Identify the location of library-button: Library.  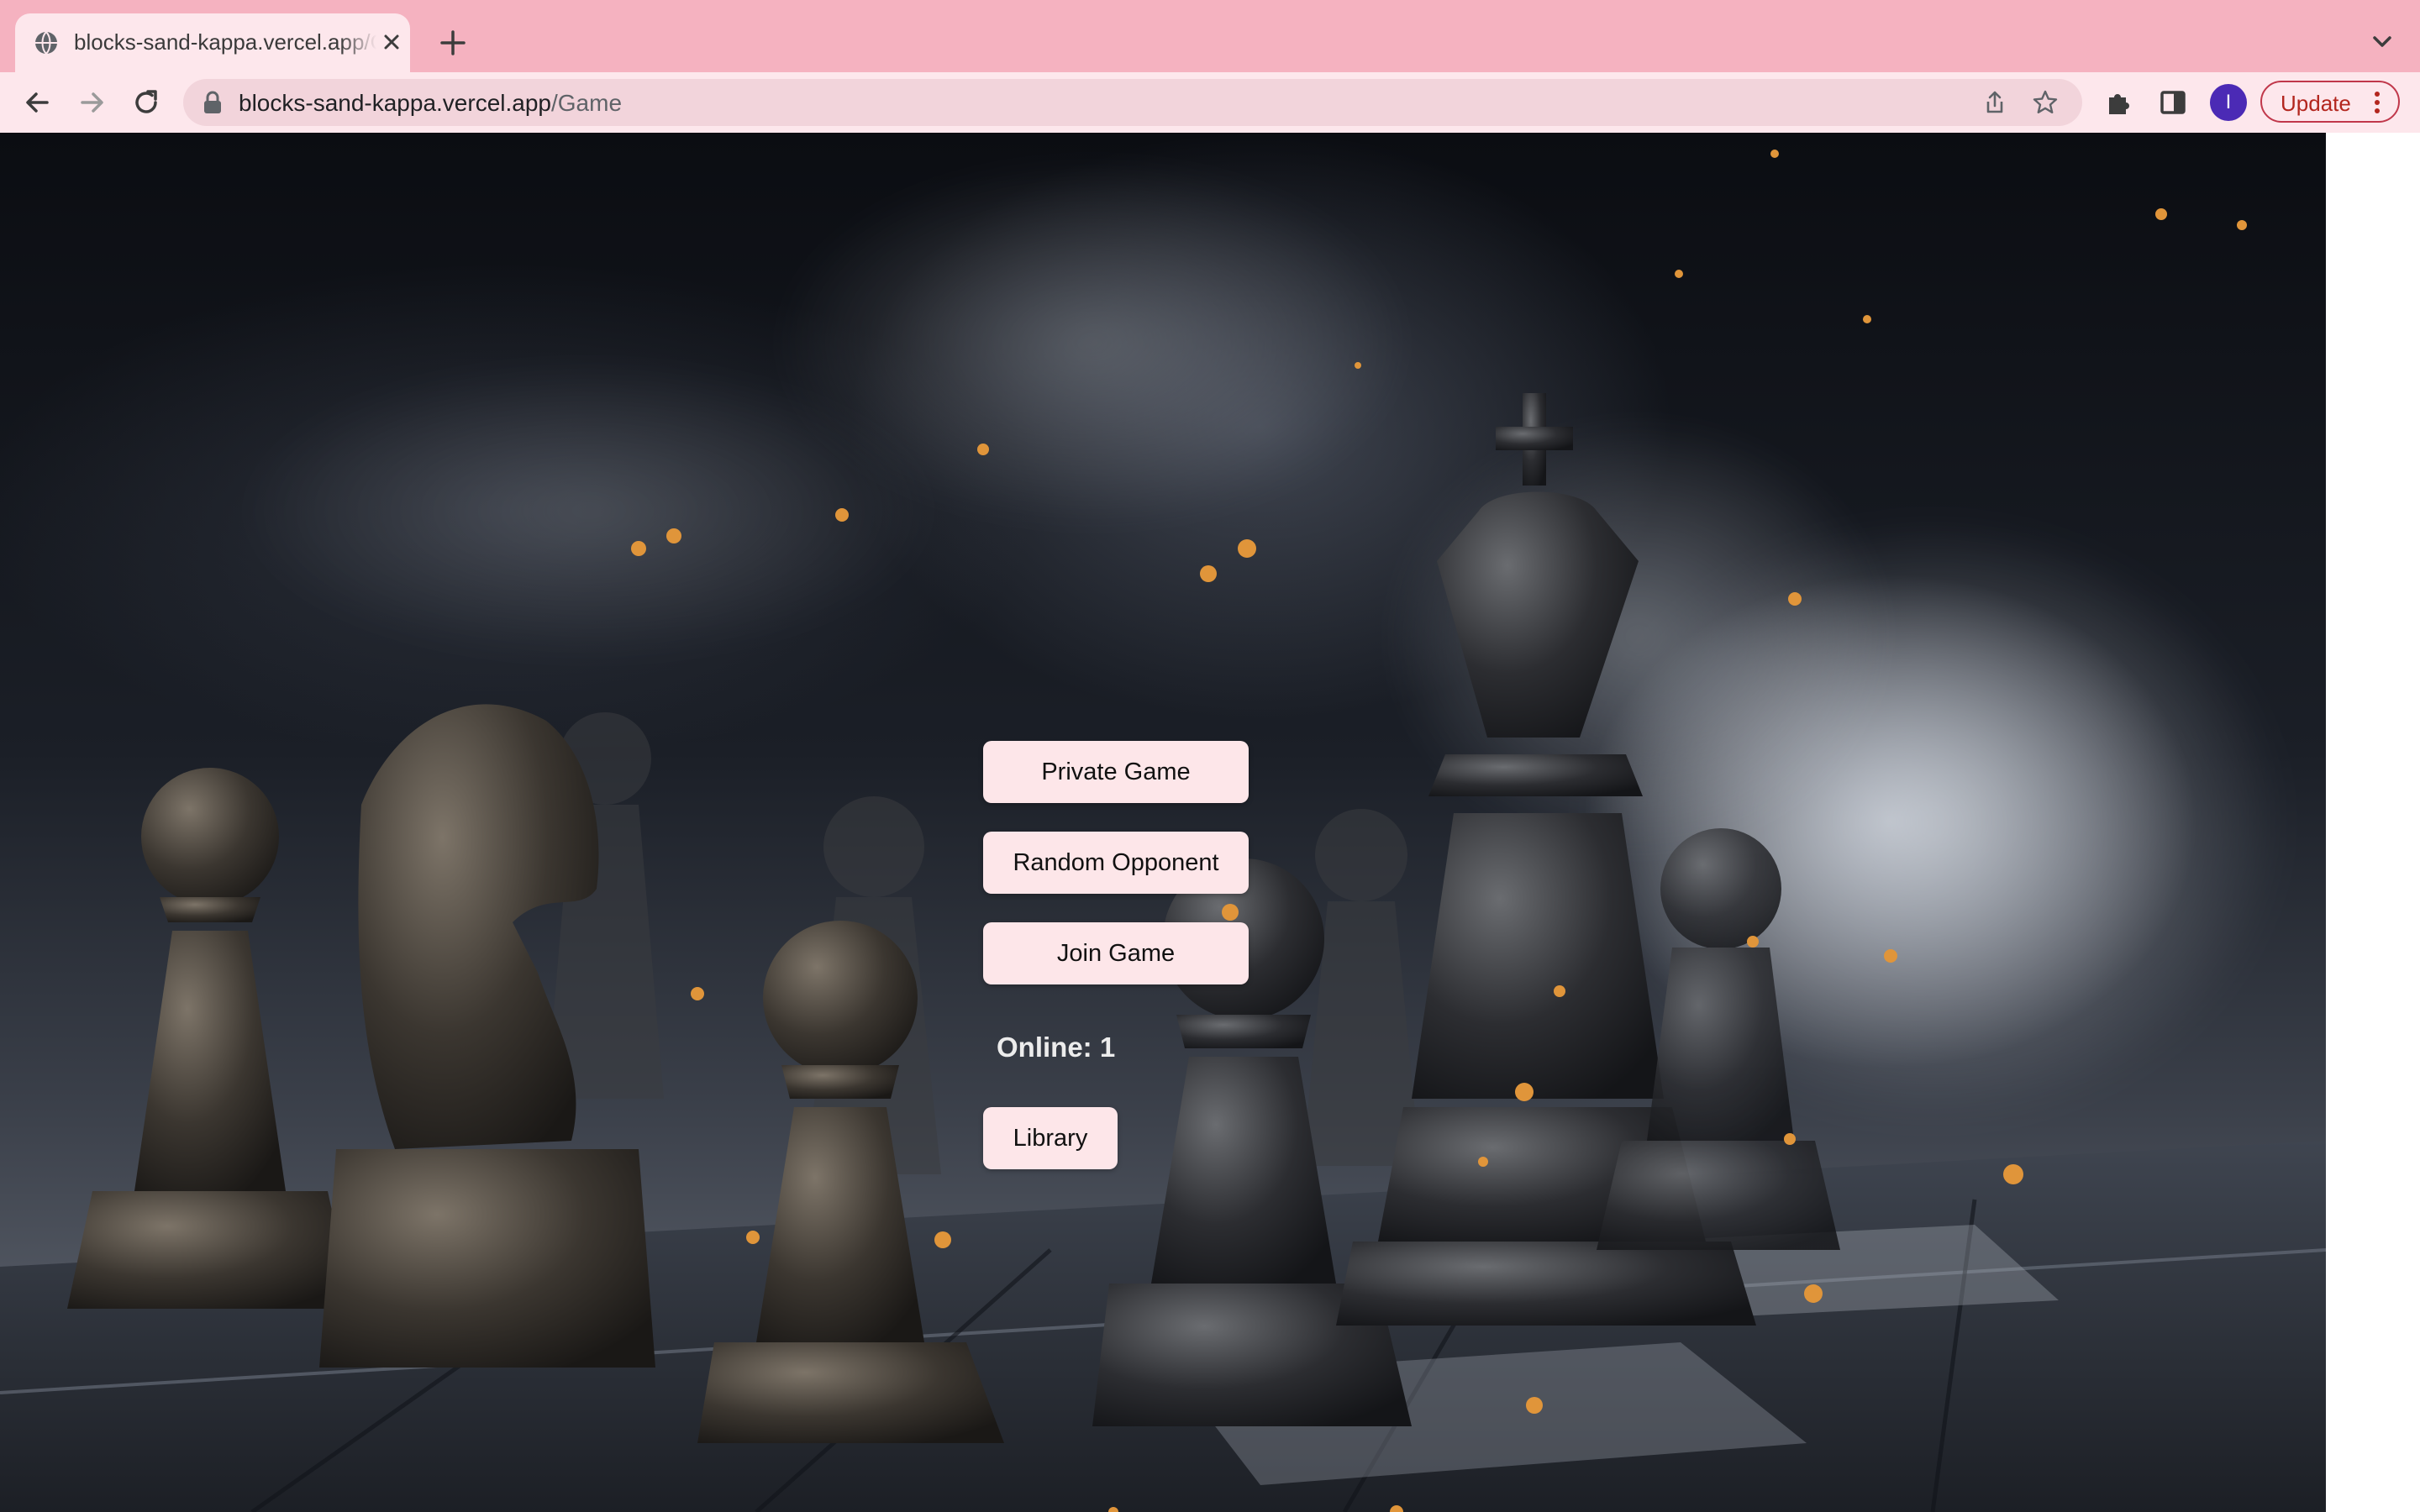
(1050, 1138).